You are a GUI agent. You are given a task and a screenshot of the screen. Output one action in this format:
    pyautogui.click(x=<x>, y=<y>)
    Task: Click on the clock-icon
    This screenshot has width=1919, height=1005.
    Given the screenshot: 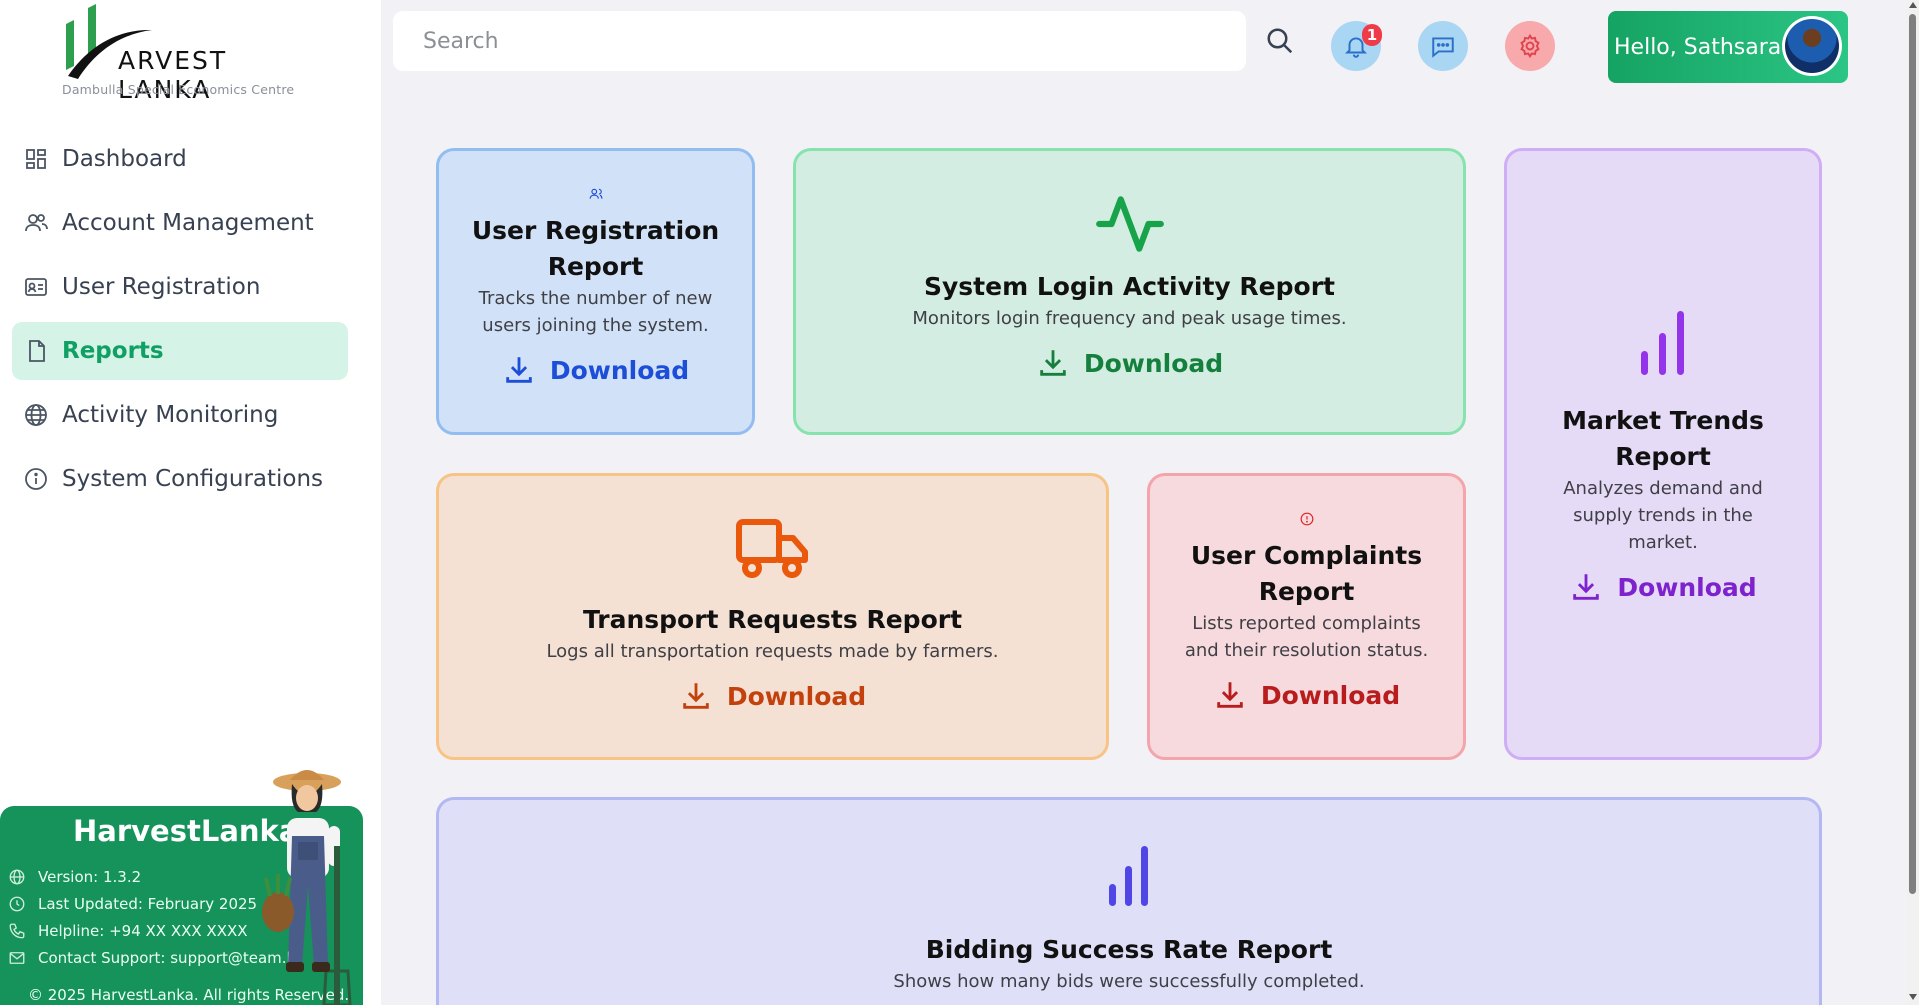 What is the action you would take?
    pyautogui.click(x=17, y=904)
    